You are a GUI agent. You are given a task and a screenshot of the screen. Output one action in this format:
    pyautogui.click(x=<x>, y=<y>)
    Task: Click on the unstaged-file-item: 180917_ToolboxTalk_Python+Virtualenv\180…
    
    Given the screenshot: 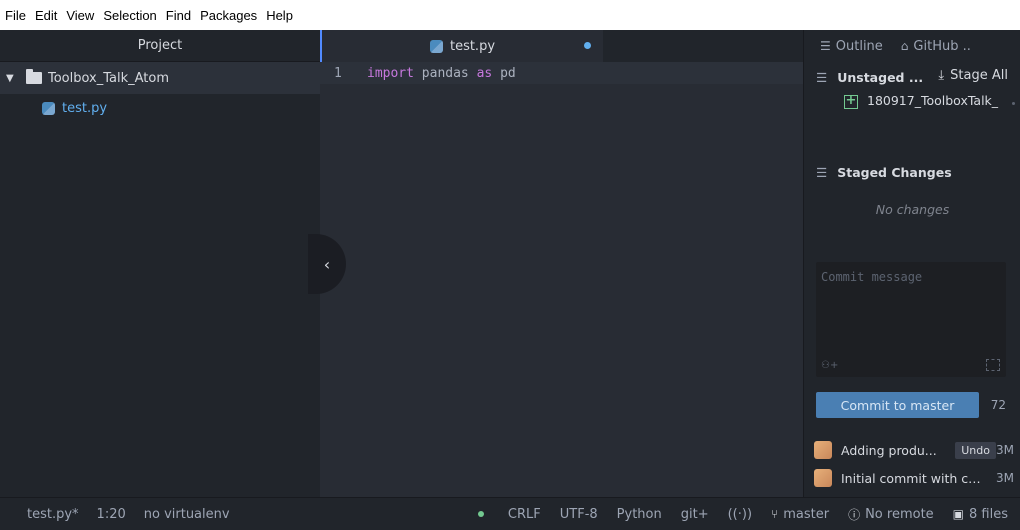 What is the action you would take?
    pyautogui.click(x=933, y=125)
    